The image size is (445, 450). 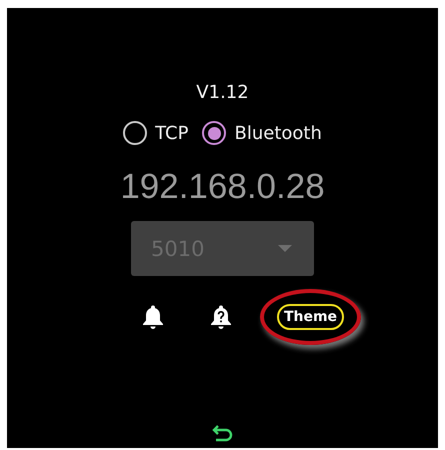 I want to click on theme-button: Theme, so click(x=310, y=317).